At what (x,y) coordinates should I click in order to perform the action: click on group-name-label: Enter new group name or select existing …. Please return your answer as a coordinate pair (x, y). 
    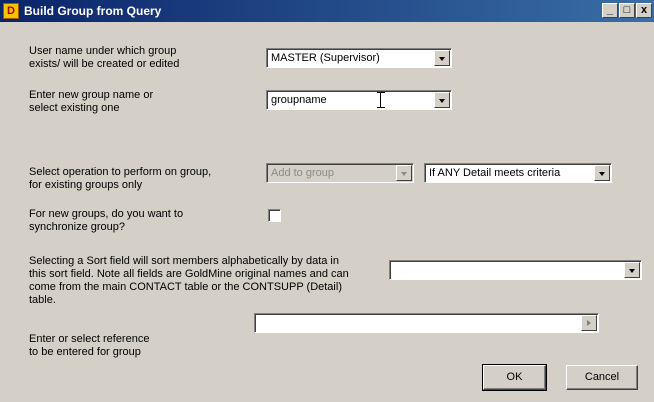
    Looking at the image, I should click on (91, 101).